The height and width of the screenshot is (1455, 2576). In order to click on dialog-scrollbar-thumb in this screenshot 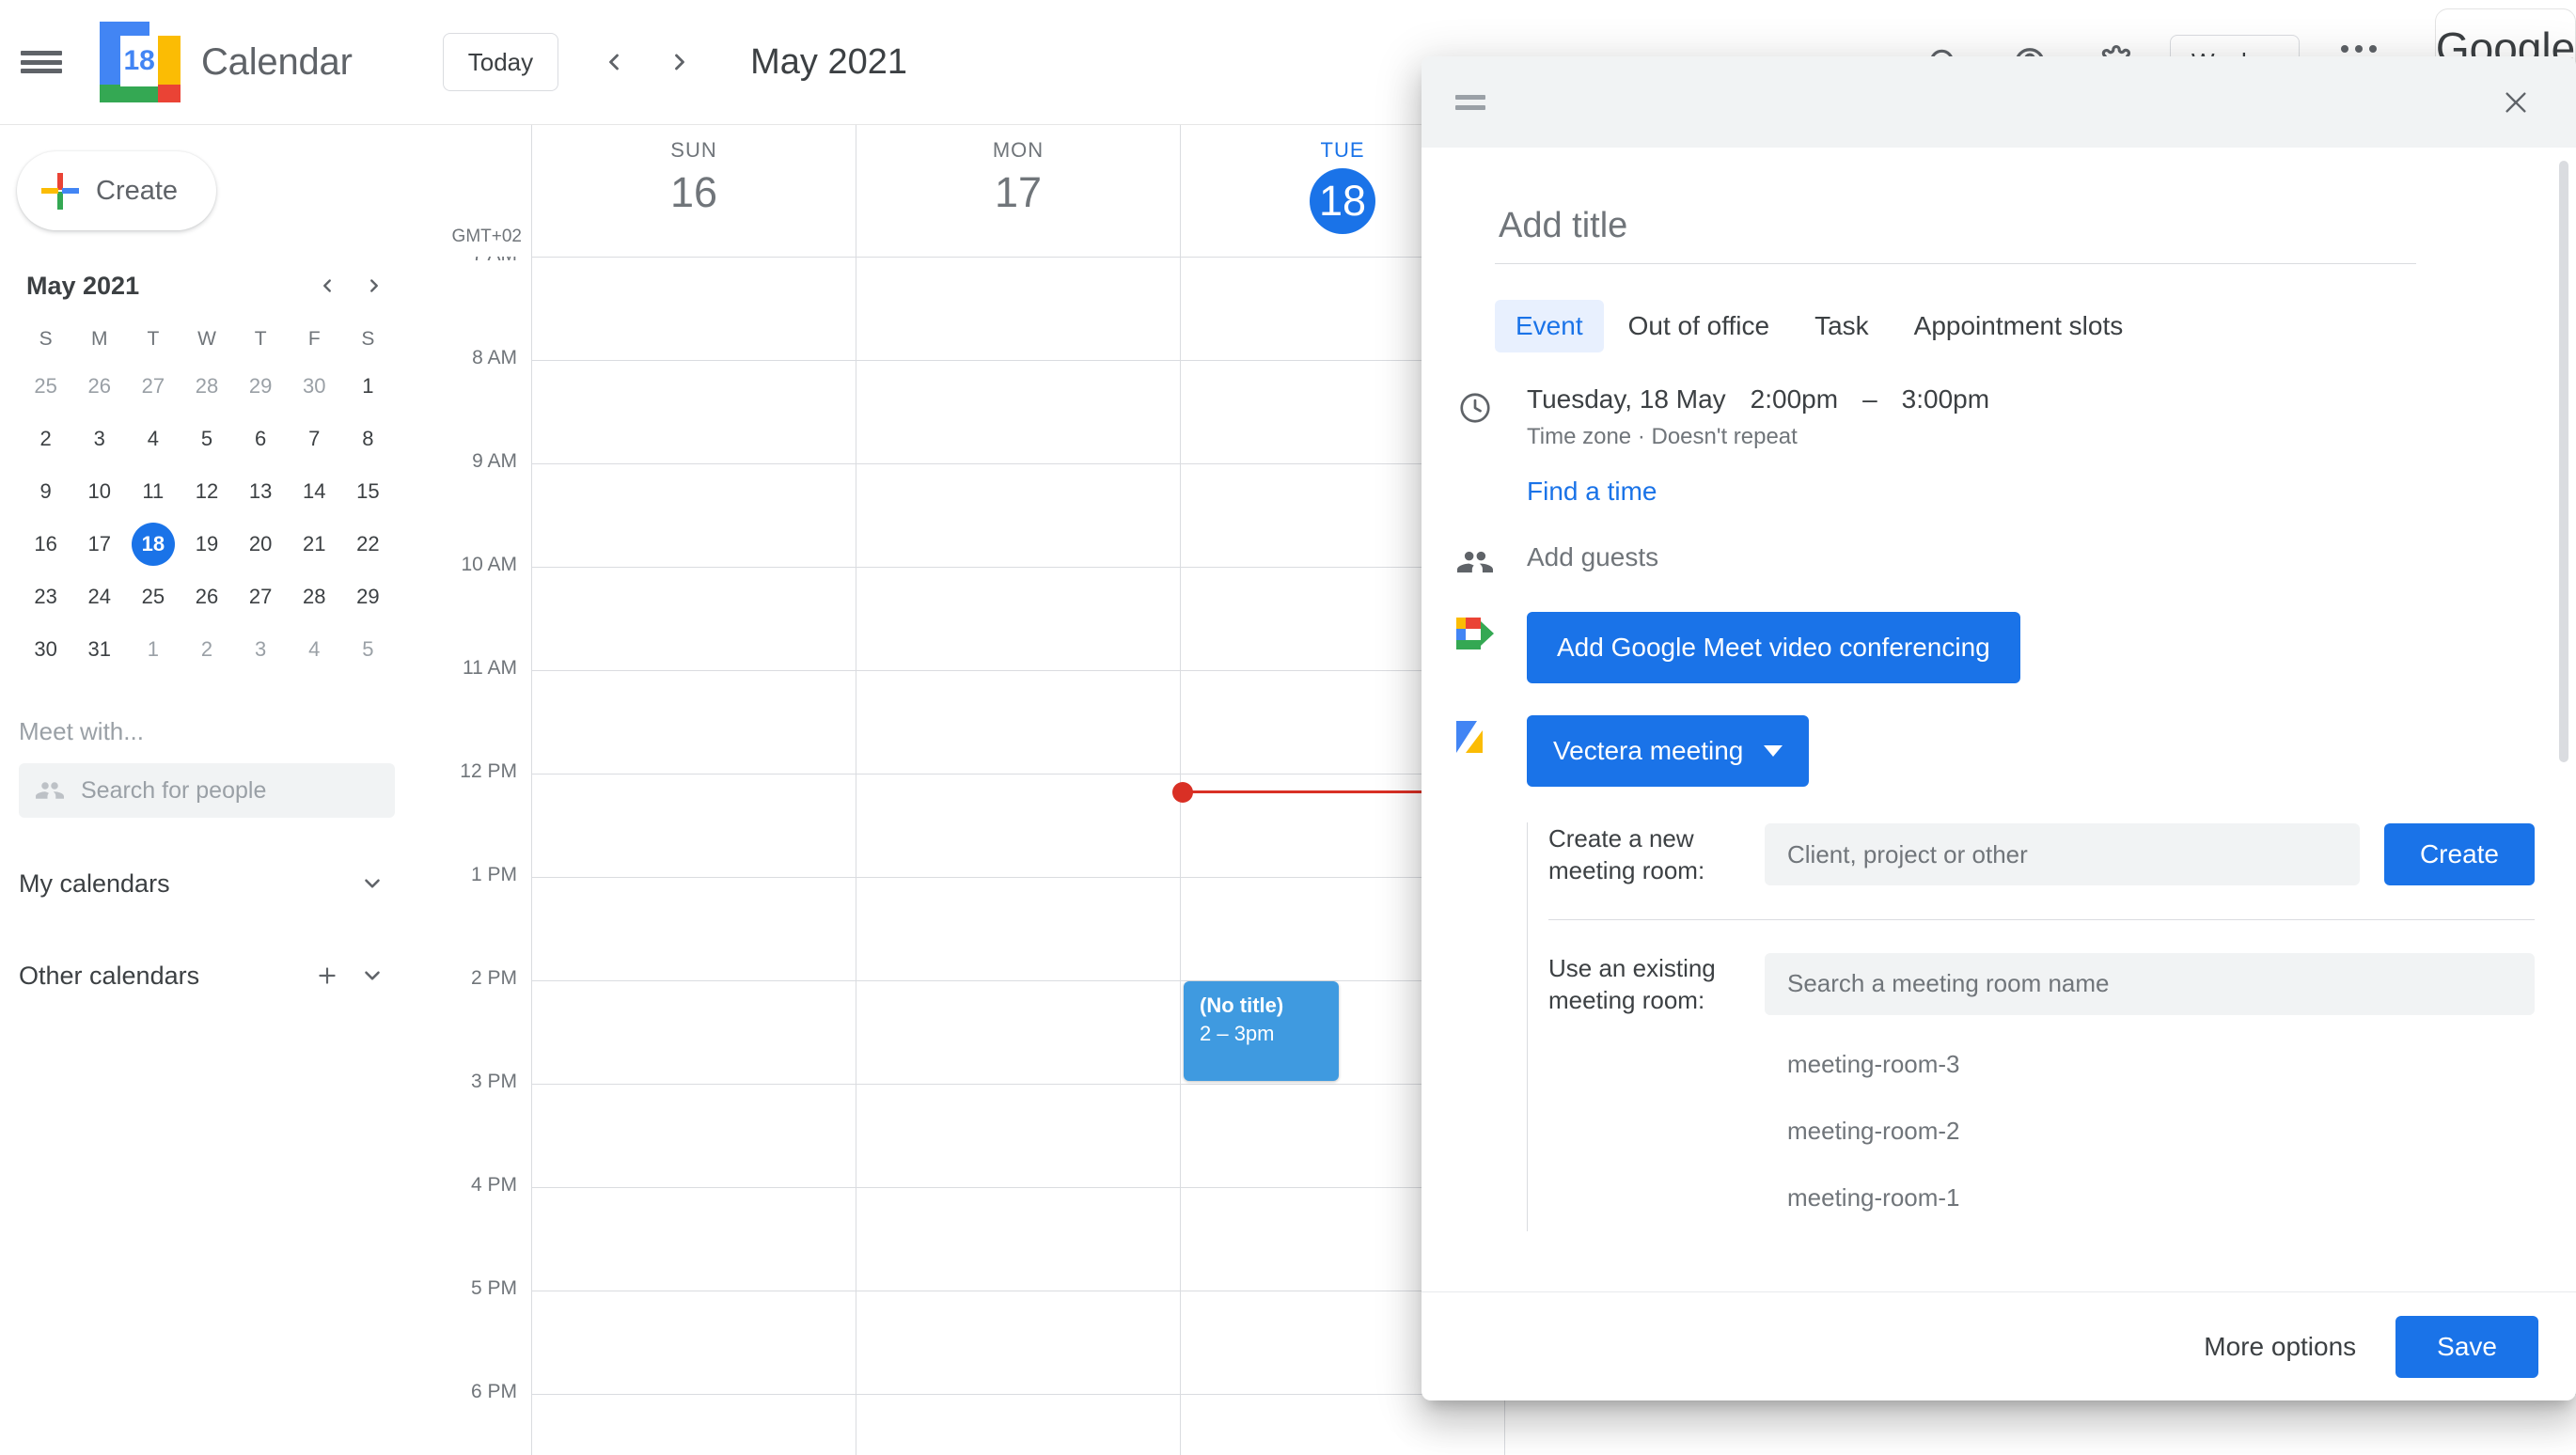, I will do `click(2564, 461)`.